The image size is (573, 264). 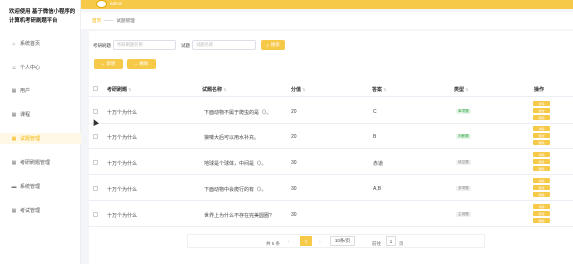 What do you see at coordinates (30, 68) in the screenshot?
I see `sidebar-item-label: 个人中心` at bounding box center [30, 68].